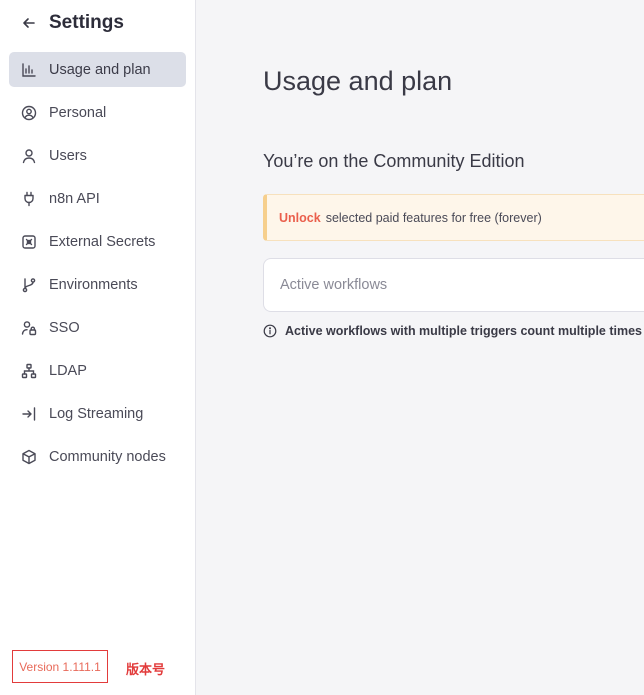 This screenshot has height=695, width=644. I want to click on bar-chart-icon, so click(29, 70).